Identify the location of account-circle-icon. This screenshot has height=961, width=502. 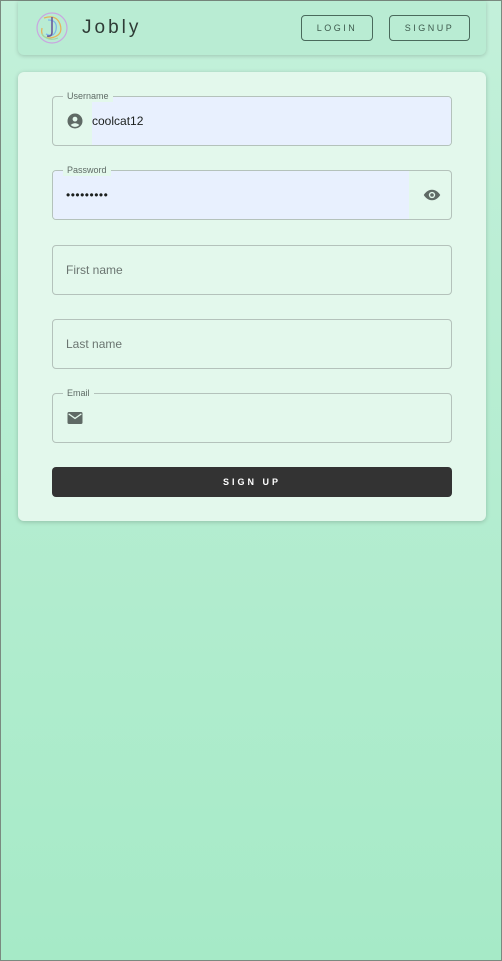
(75, 121).